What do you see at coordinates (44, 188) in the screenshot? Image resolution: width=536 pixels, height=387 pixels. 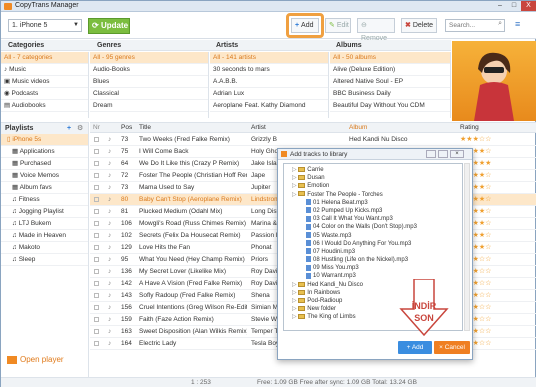 I see `playlist-item: ▦ Album favs` at bounding box center [44, 188].